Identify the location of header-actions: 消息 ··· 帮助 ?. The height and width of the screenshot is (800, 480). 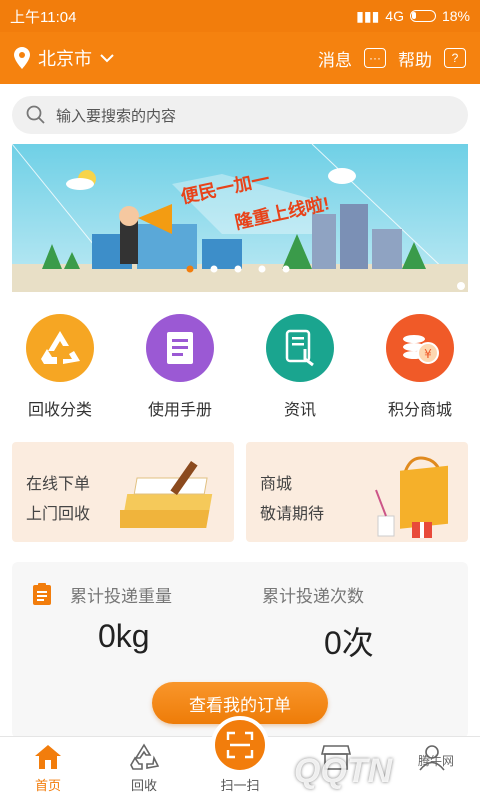
(392, 58).